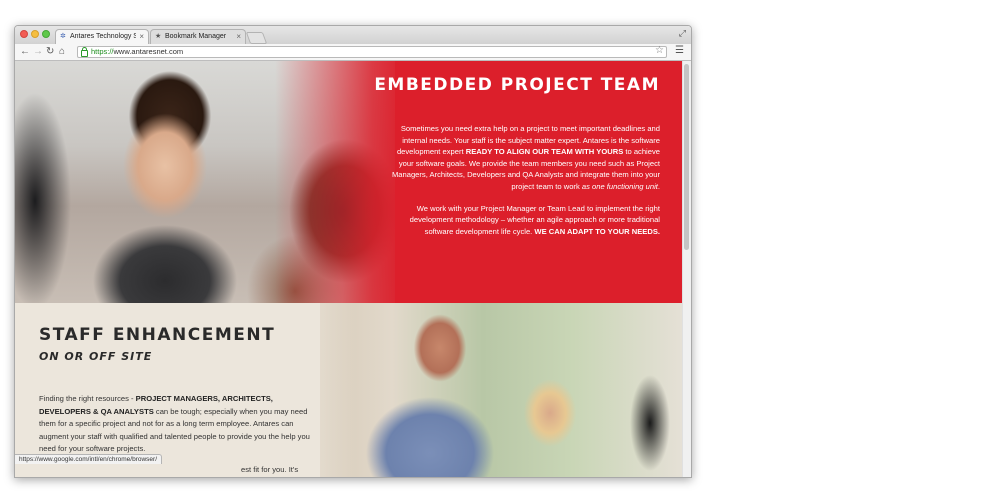  What do you see at coordinates (25, 52) in the screenshot?
I see `back-arrow-icon: ←` at bounding box center [25, 52].